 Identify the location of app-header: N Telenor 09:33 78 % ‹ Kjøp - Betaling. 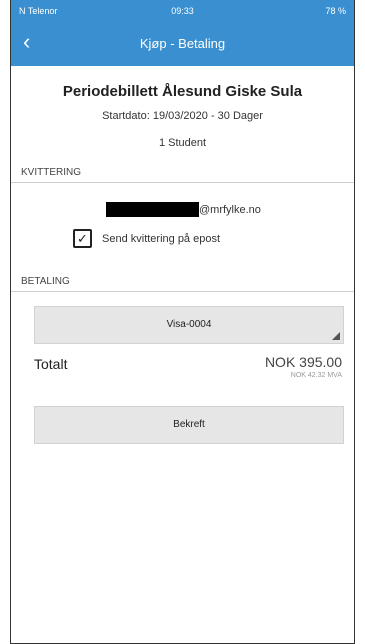
(182, 33).